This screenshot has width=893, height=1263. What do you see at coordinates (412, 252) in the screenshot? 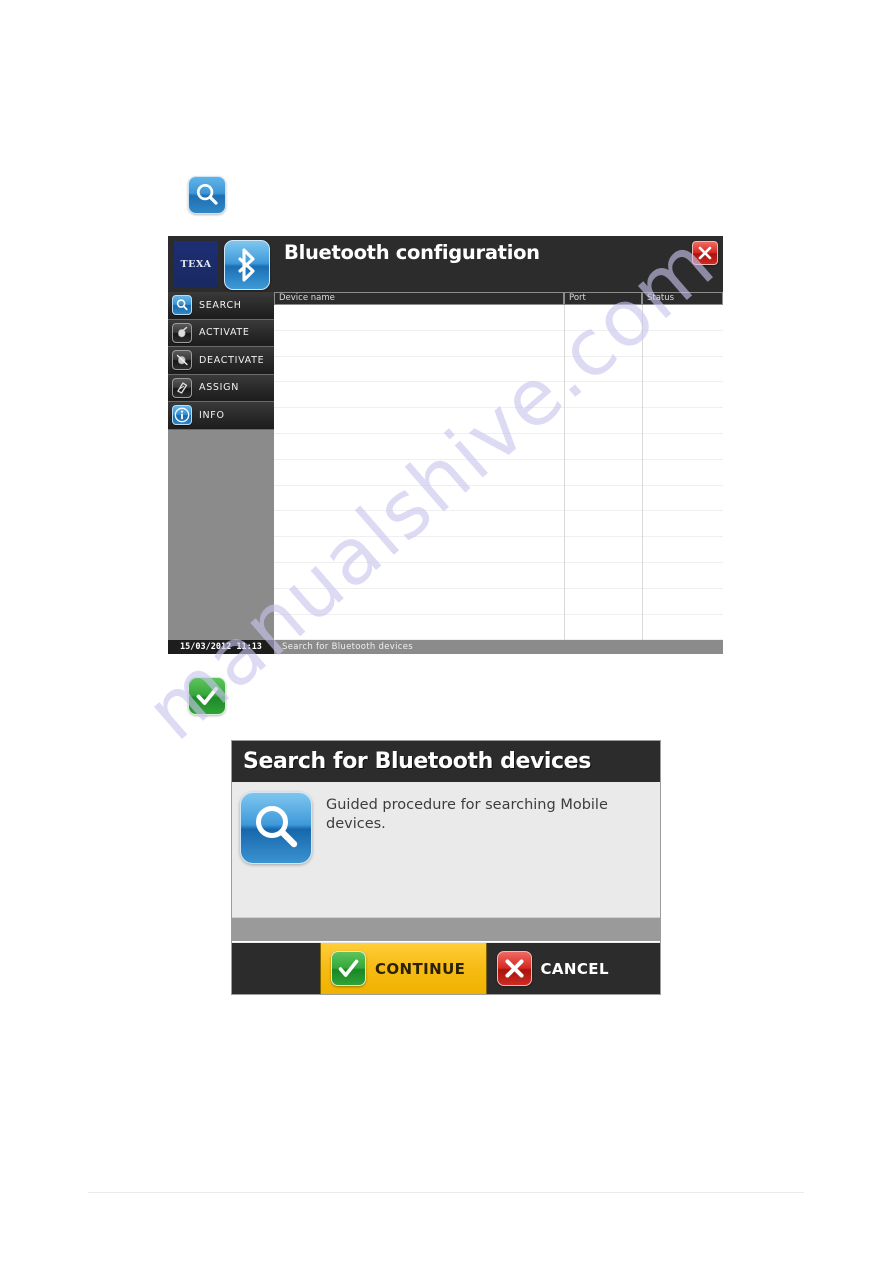
I see `page-title: Bluetooth configuration` at bounding box center [412, 252].